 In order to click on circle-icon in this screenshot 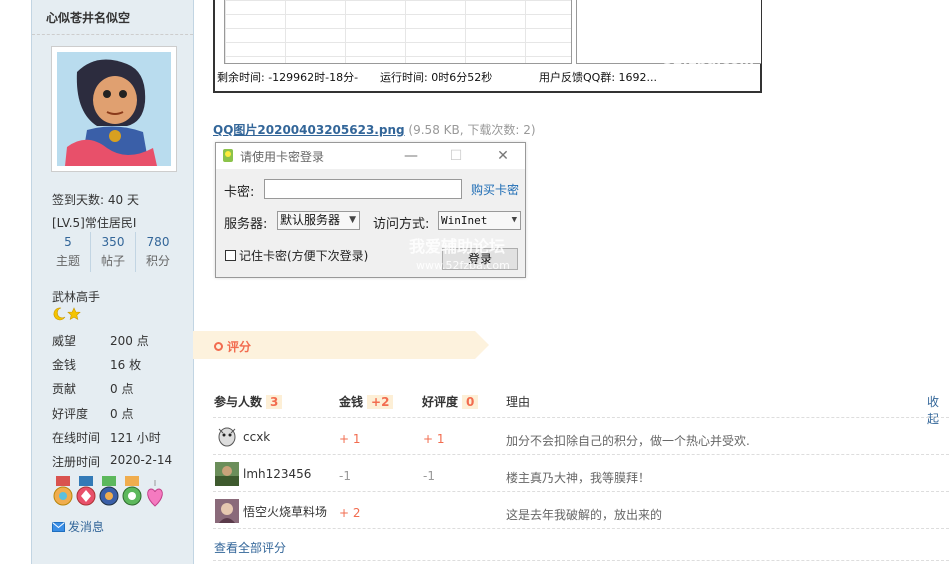, I will do `click(218, 346)`.